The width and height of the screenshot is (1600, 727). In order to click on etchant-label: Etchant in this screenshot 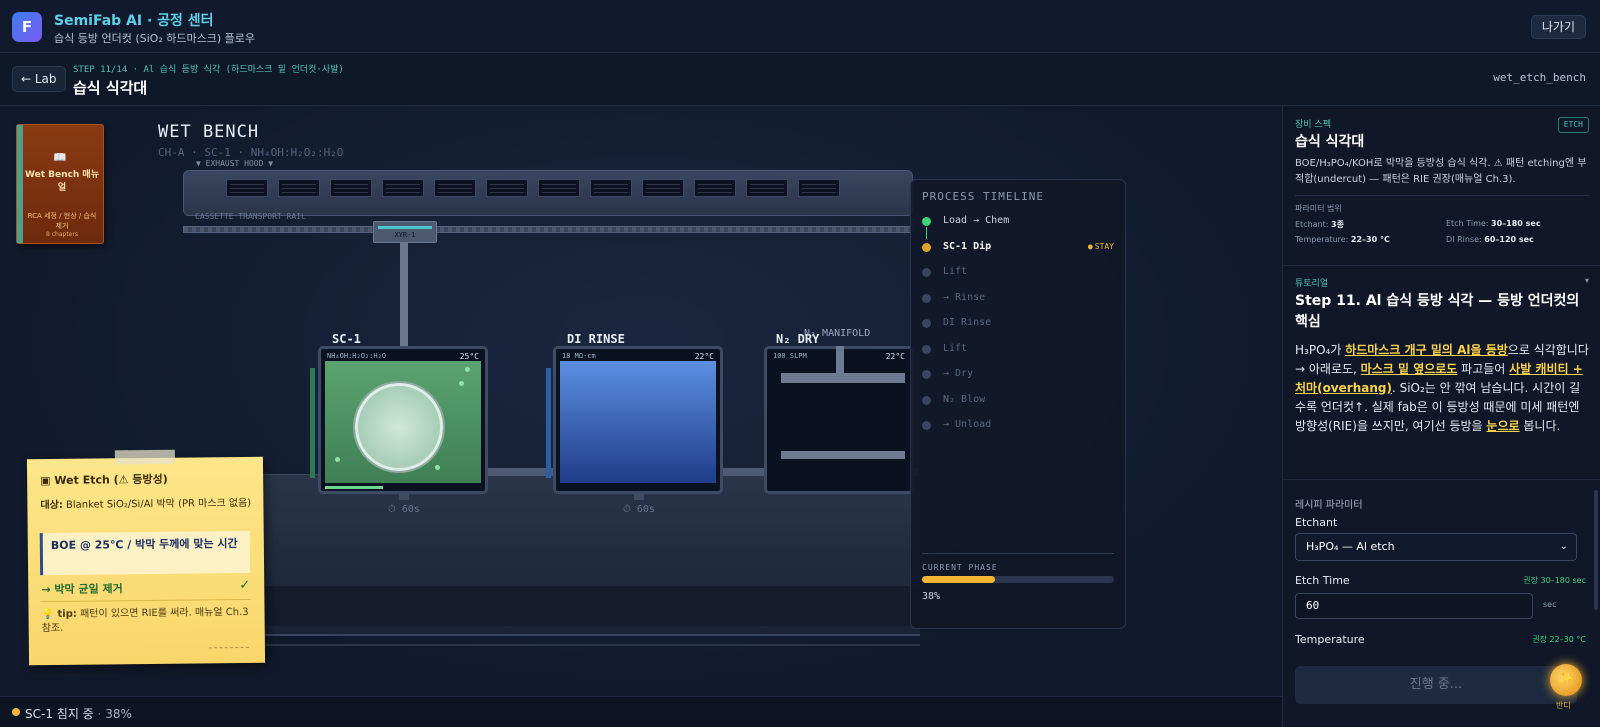, I will do `click(1316, 522)`.